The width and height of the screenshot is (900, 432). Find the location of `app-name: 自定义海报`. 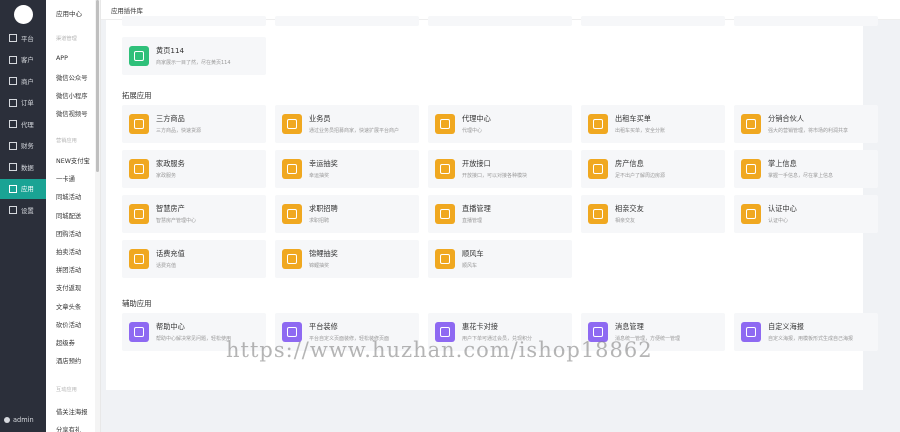

app-name: 自定义海报 is located at coordinates (786, 326).